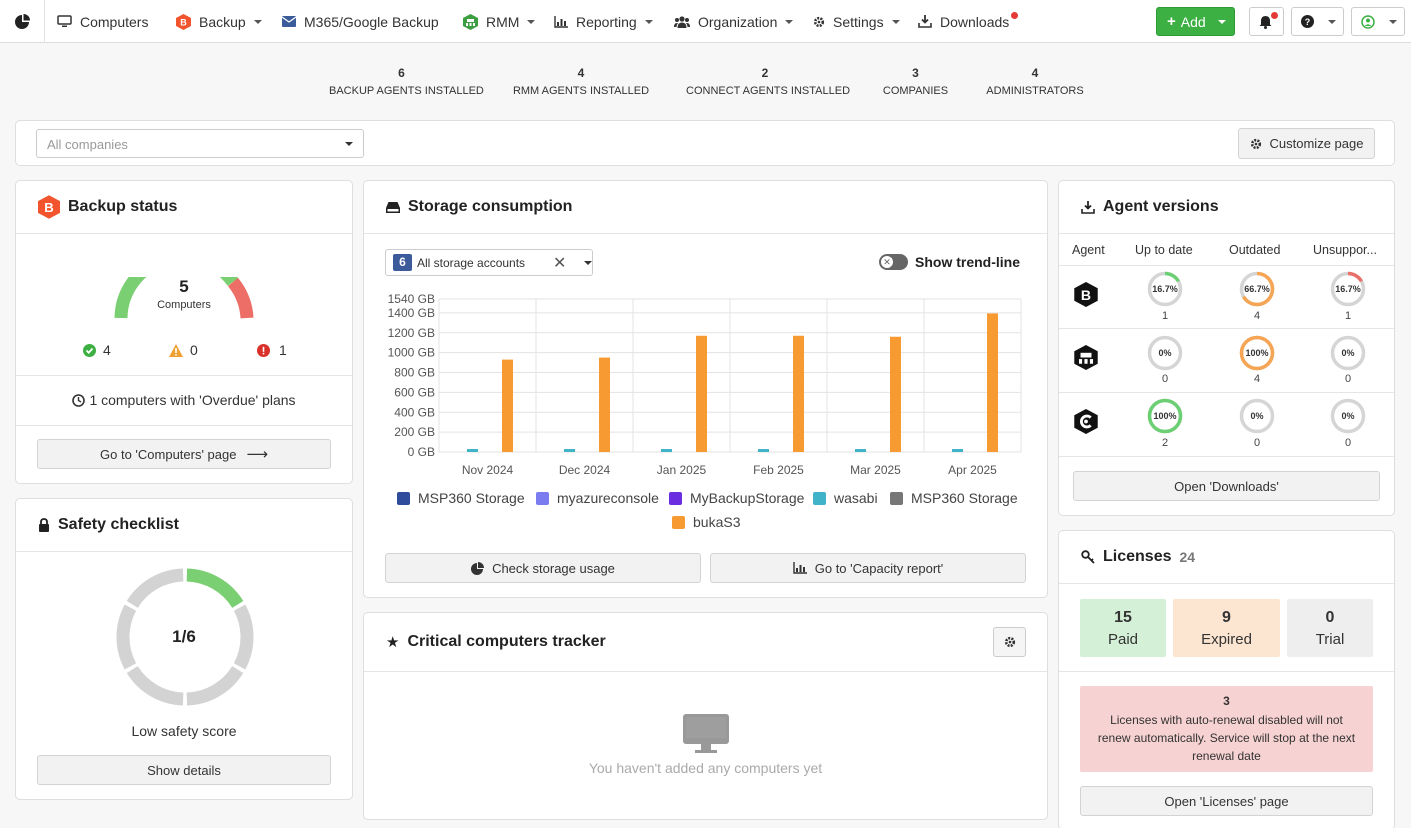 This screenshot has height=828, width=1411. Describe the element at coordinates (272, 350) in the screenshot. I see `backup-error-count: 1` at that location.